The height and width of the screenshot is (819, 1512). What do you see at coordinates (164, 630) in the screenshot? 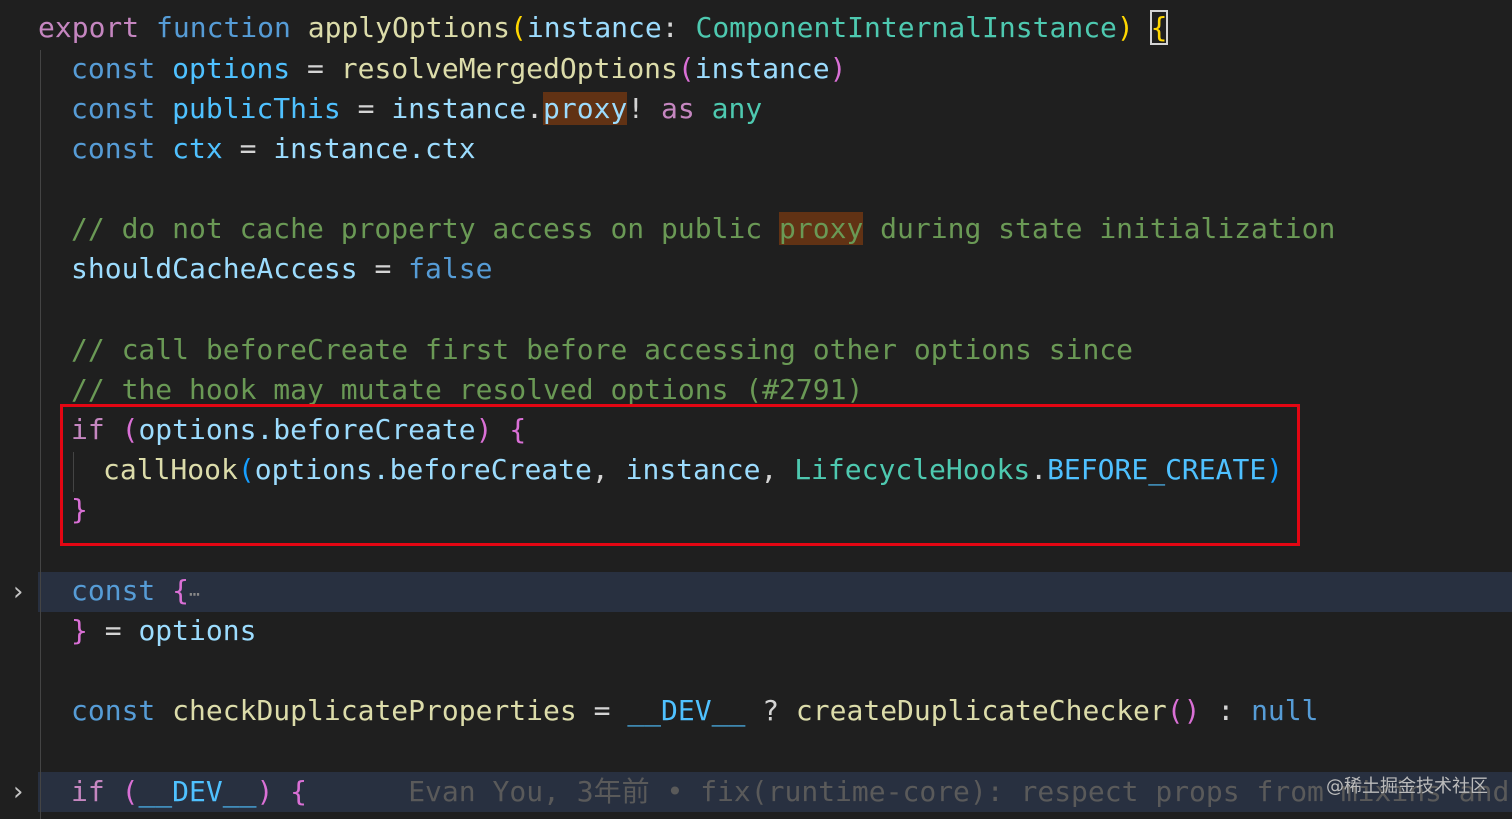
I see `code-line-16: } = options` at bounding box center [164, 630].